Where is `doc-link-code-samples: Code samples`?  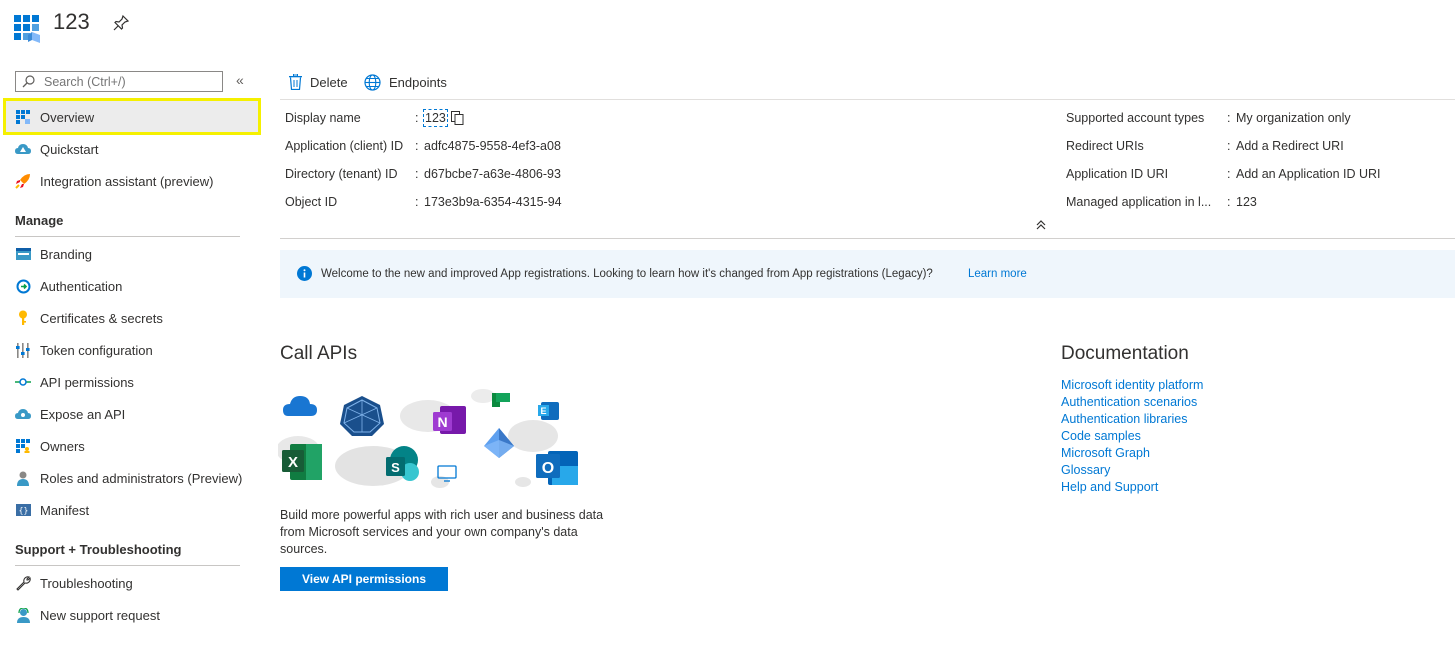 doc-link-code-samples: Code samples is located at coordinates (1101, 436).